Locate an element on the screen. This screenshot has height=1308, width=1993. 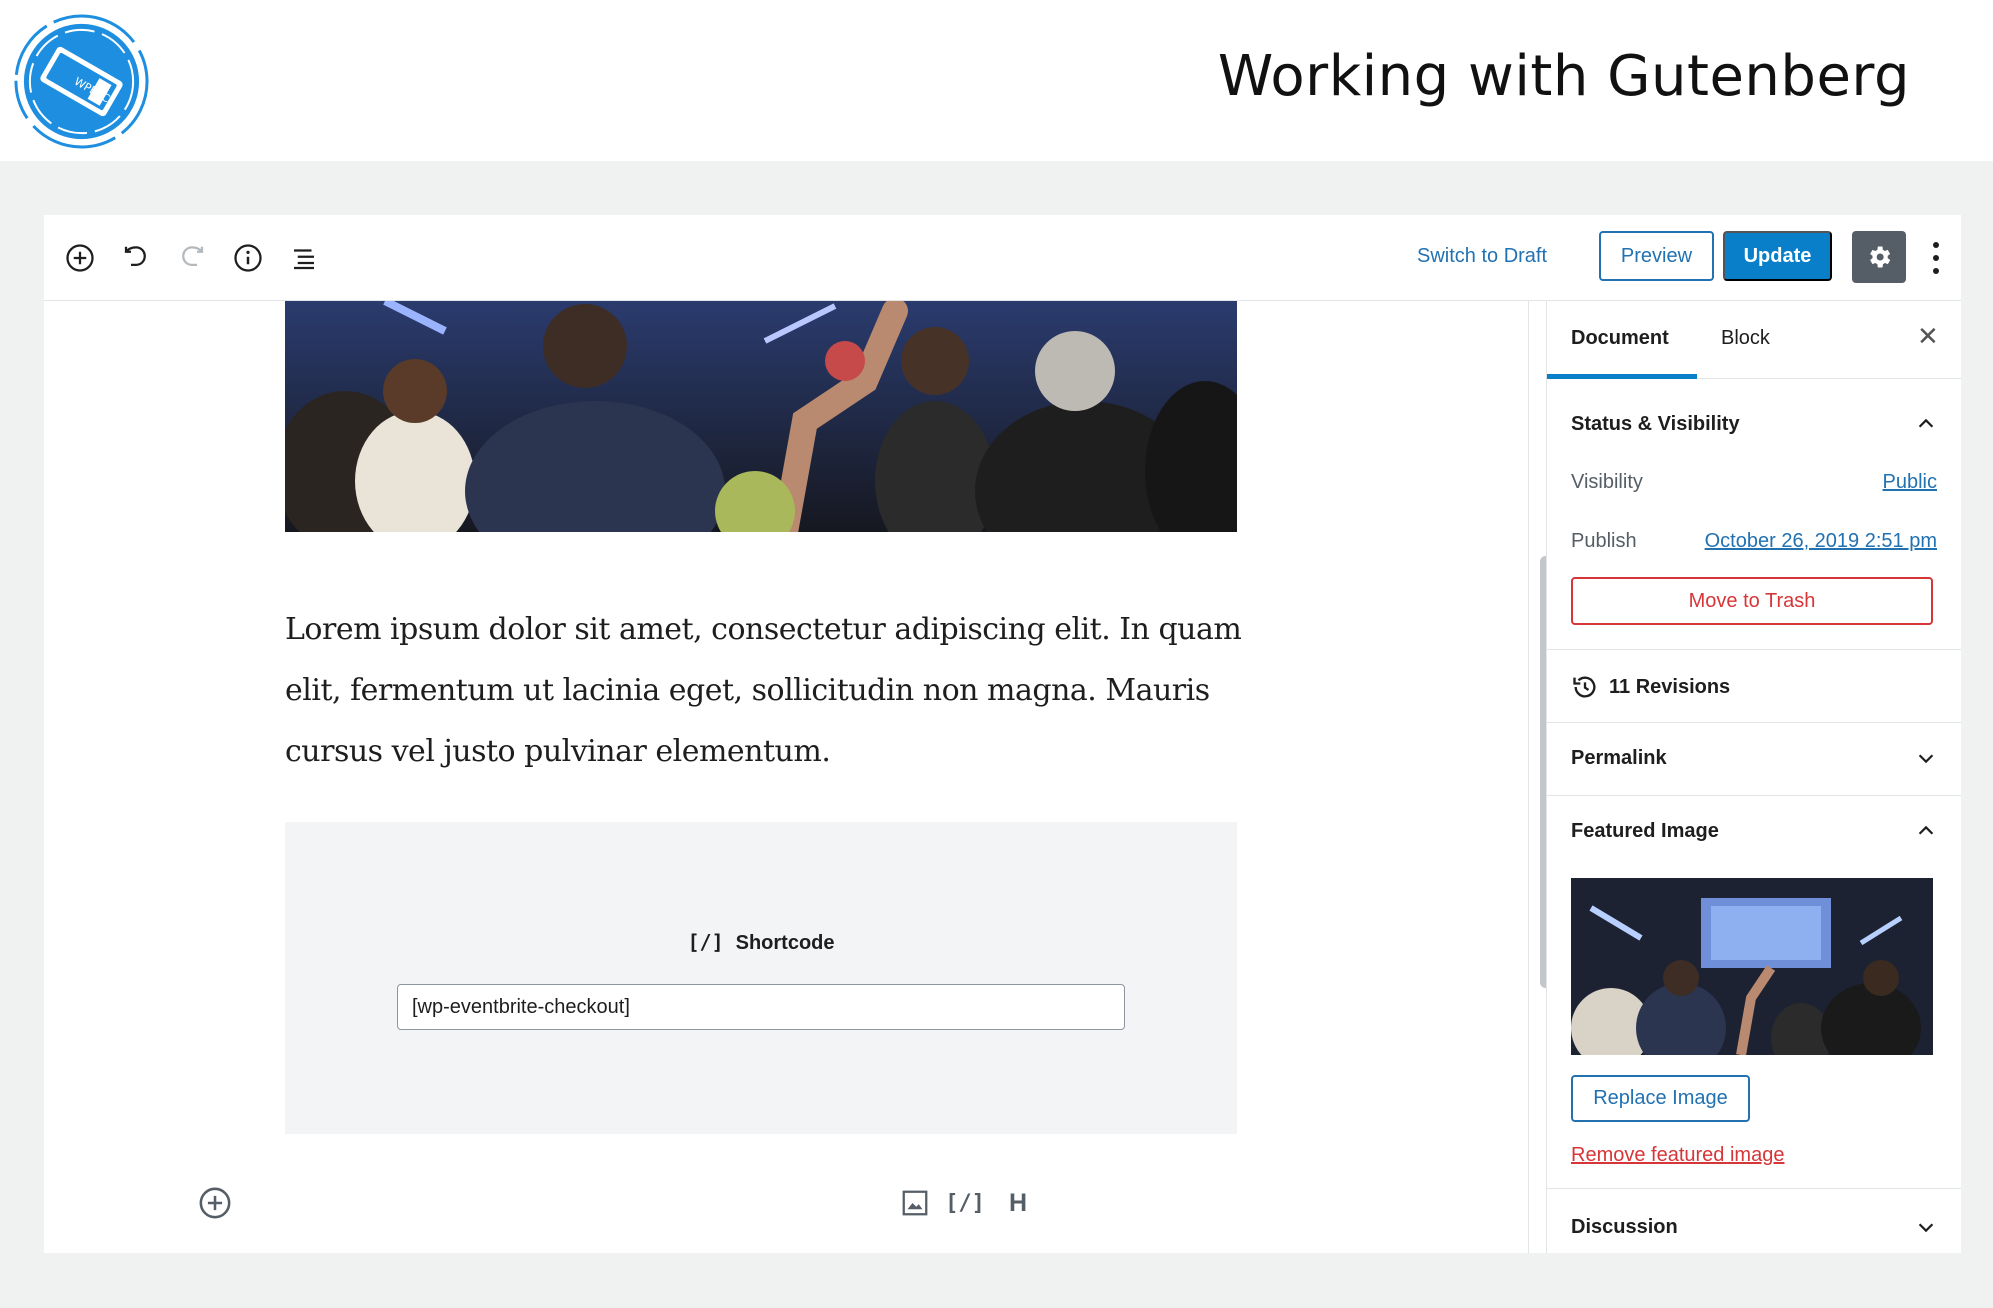
editor-toolbar: Switch to Draft Preview Update is located at coordinates (1002, 258).